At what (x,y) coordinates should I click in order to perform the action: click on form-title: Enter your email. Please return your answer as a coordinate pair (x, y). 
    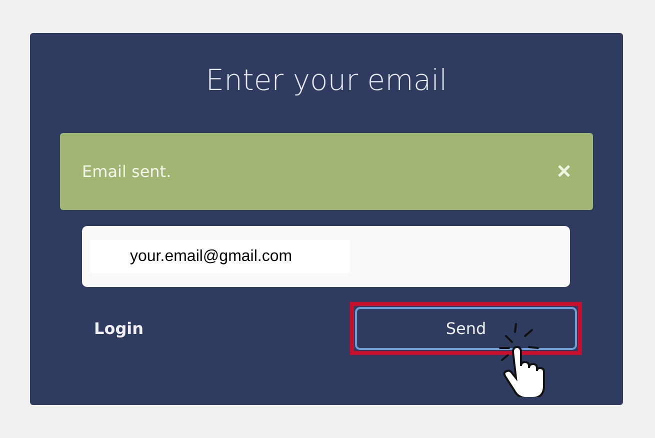
    Looking at the image, I should click on (326, 80).